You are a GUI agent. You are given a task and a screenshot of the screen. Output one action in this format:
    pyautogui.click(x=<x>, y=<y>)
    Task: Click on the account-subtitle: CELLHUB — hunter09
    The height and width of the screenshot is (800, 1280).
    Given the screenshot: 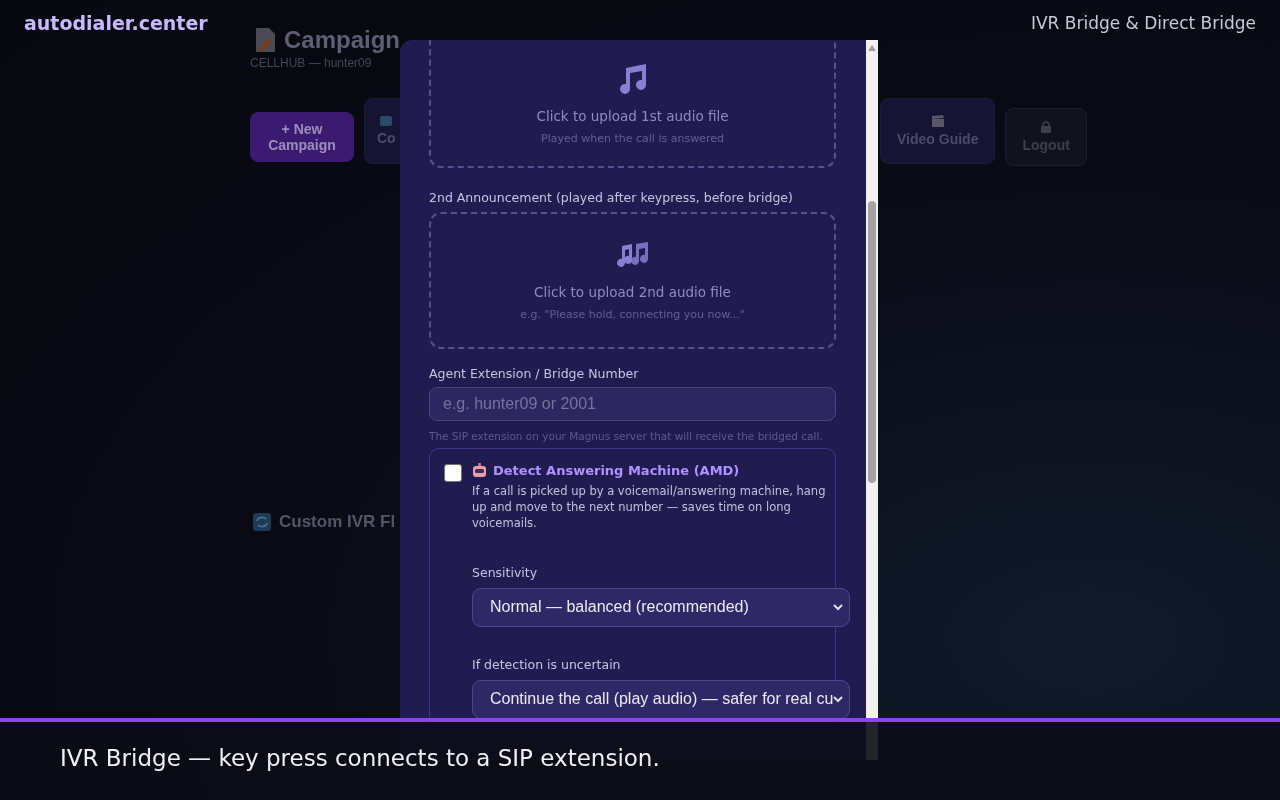 What is the action you would take?
    pyautogui.click(x=311, y=63)
    